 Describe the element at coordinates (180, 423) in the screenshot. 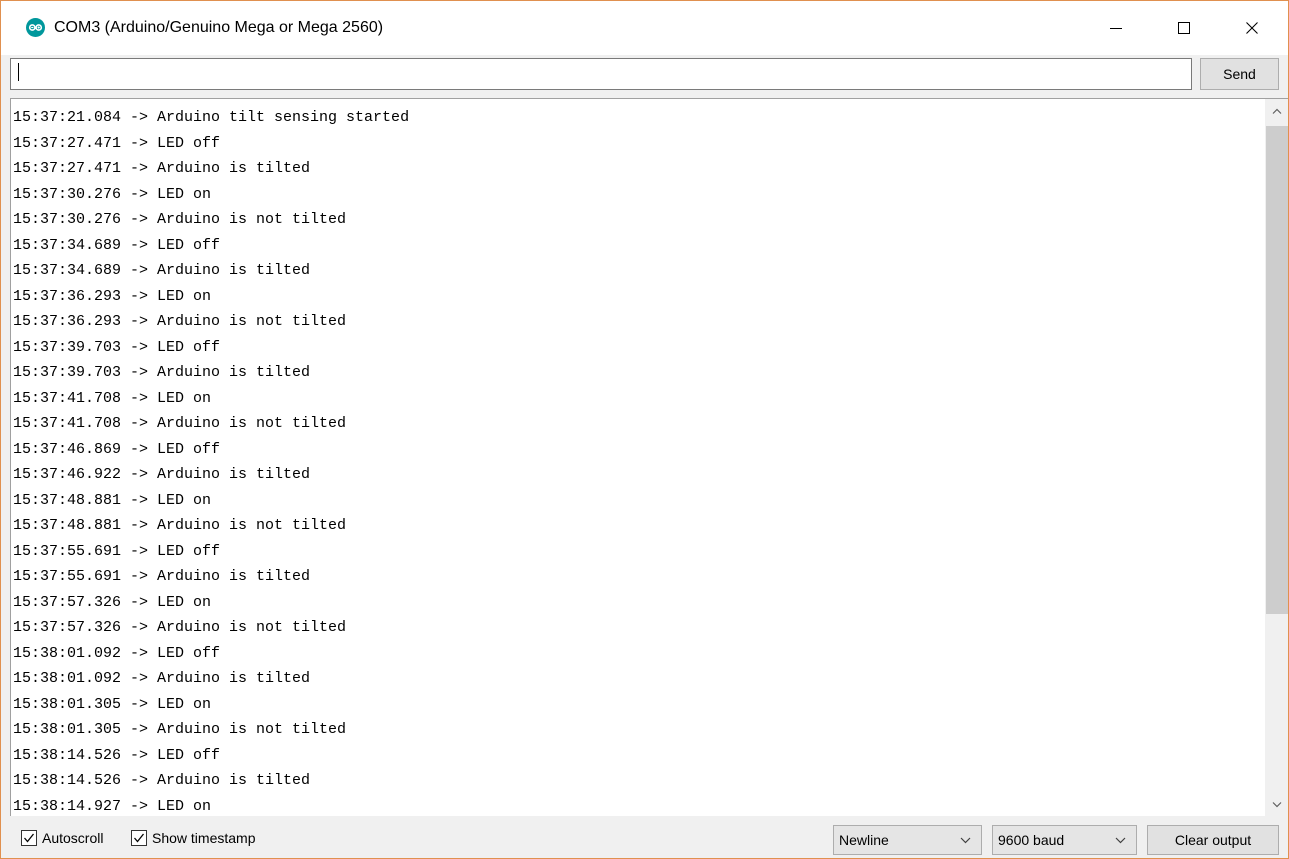

I see `output-line: 15:37:41.708 -> Arduino is not tilted` at that location.